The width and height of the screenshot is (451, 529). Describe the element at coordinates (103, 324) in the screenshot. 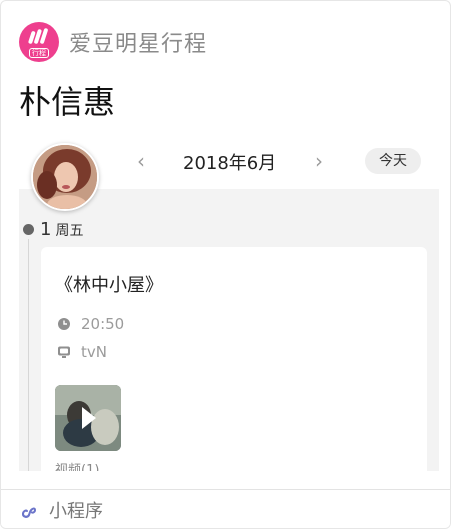

I see `event-time: 20:50` at that location.